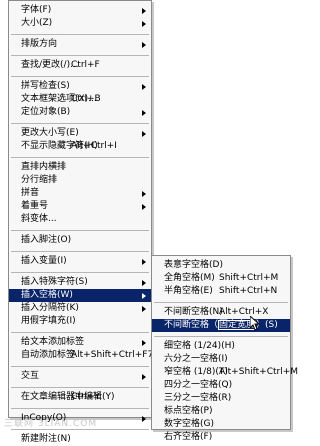 Image resolution: width=320 pixels, height=446 pixels. I want to click on main-menu-item-1-1: 字体(F), so click(80, 10).